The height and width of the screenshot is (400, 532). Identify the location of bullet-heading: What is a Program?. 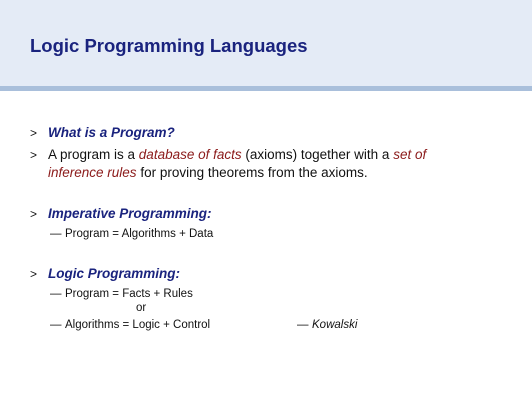
(111, 132).